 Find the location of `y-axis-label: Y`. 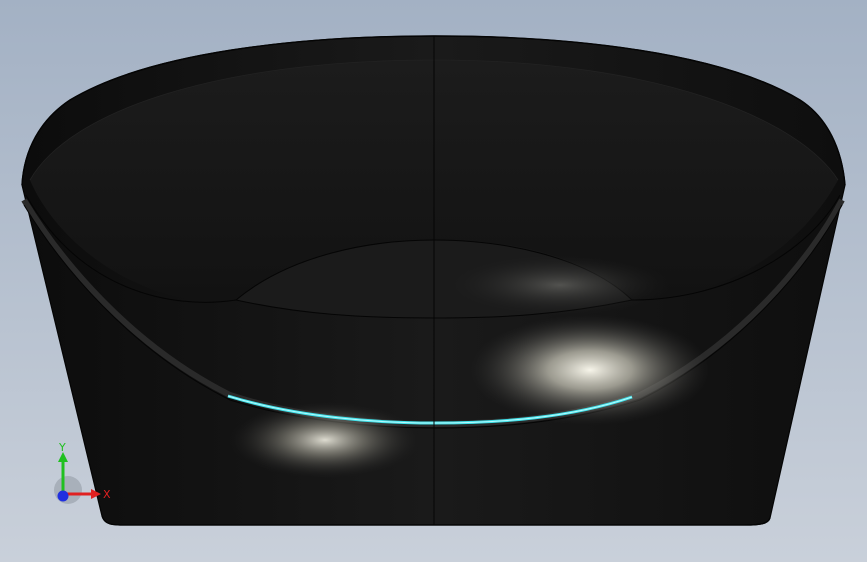

y-axis-label: Y is located at coordinates (62, 447).